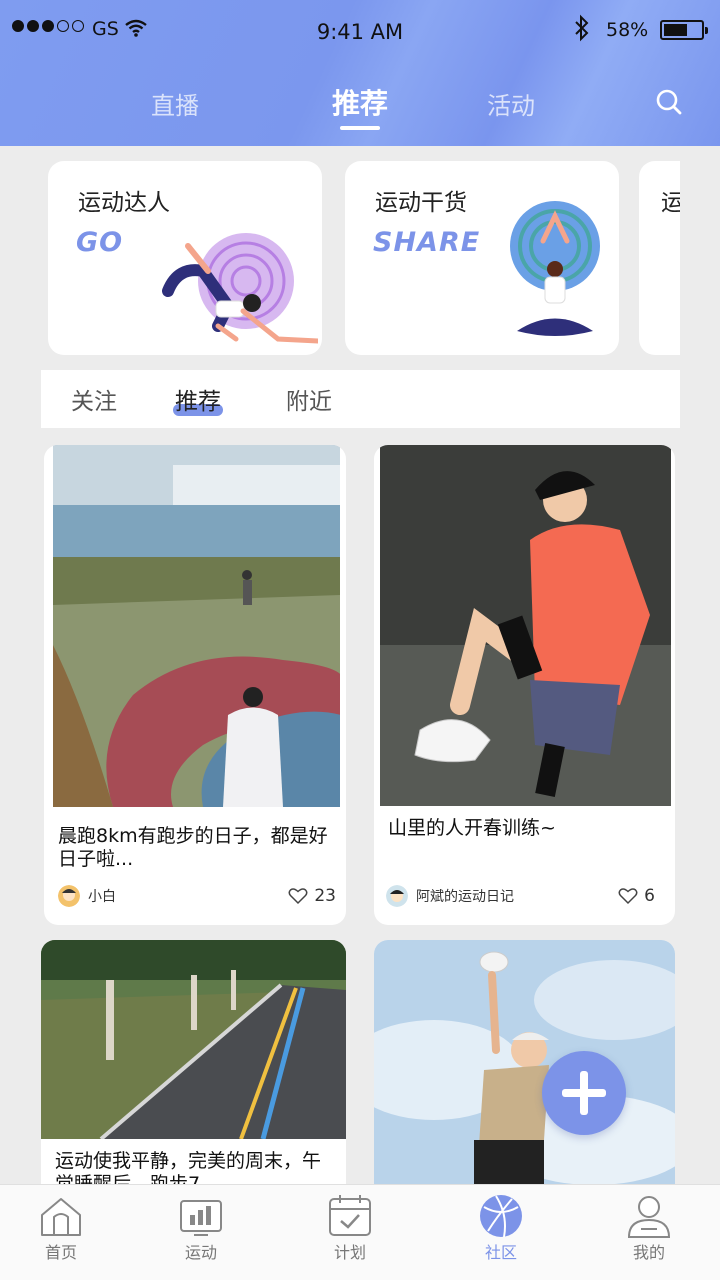  Describe the element at coordinates (472, 828) in the screenshot. I see `post-title: 山里的人开春训练~` at that location.